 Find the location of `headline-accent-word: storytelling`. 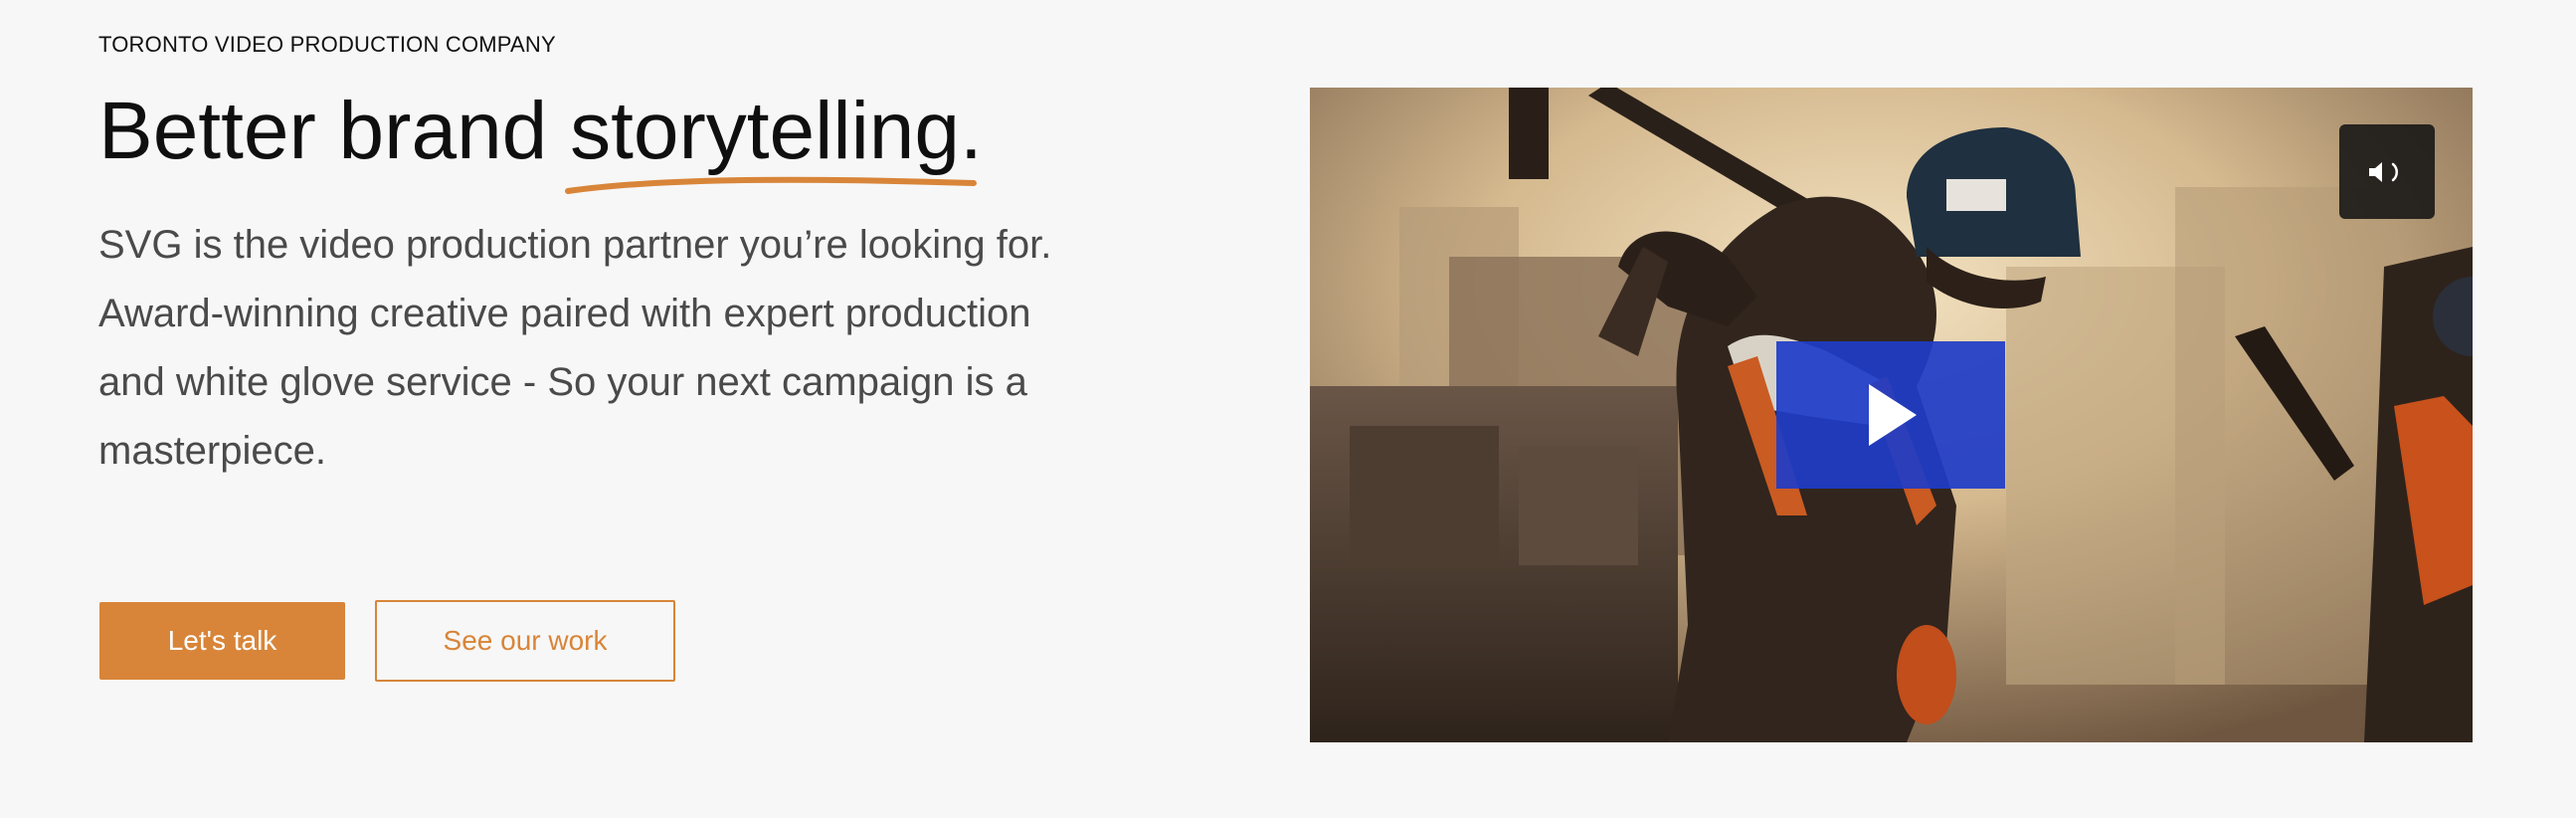

headline-accent-word: storytelling is located at coordinates (771, 139).